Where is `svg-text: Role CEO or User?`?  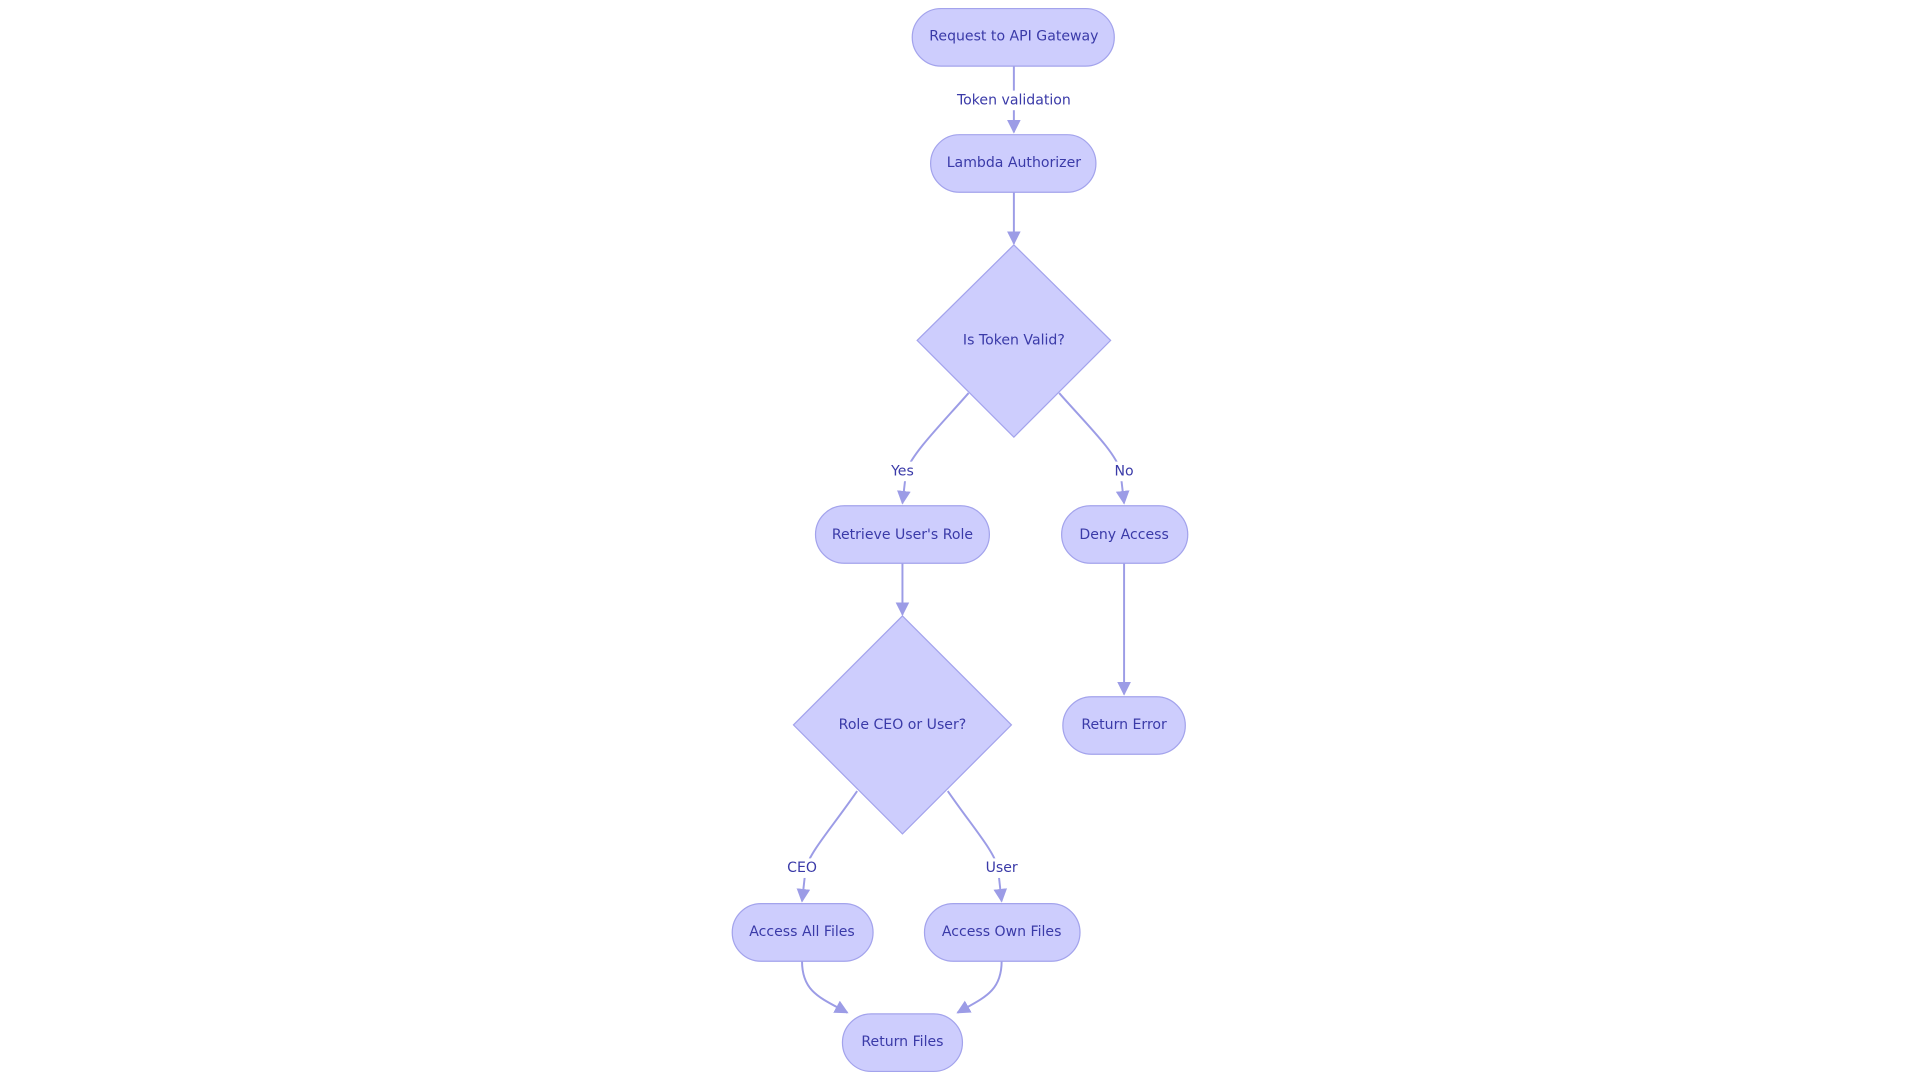
svg-text: Role CEO or User? is located at coordinates (903, 725).